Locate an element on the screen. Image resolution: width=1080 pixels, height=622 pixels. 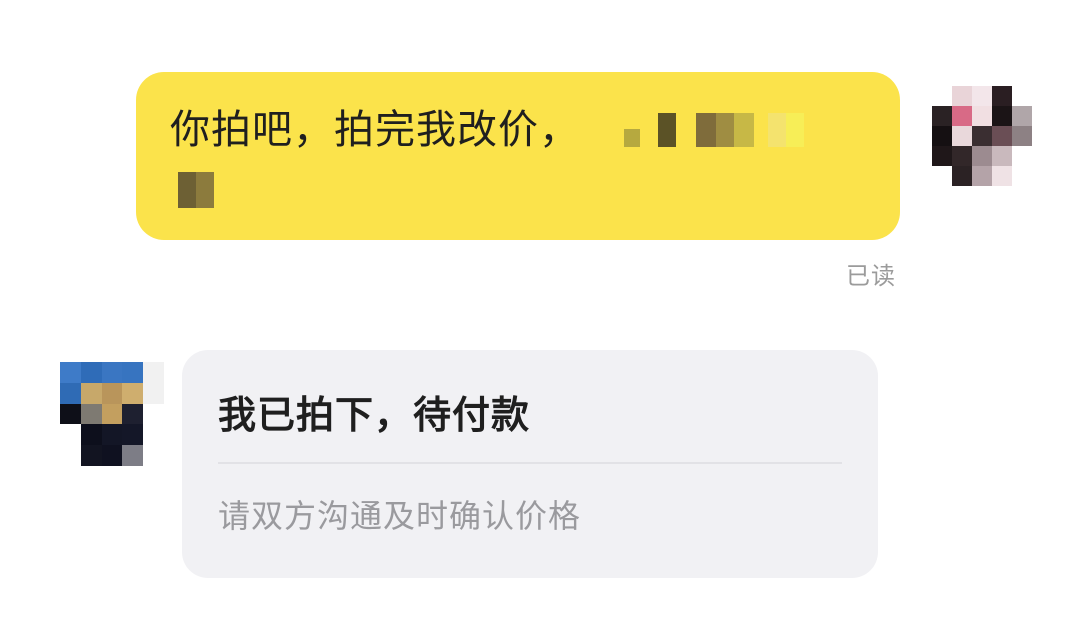
avatar-self is located at coordinates (992, 136).